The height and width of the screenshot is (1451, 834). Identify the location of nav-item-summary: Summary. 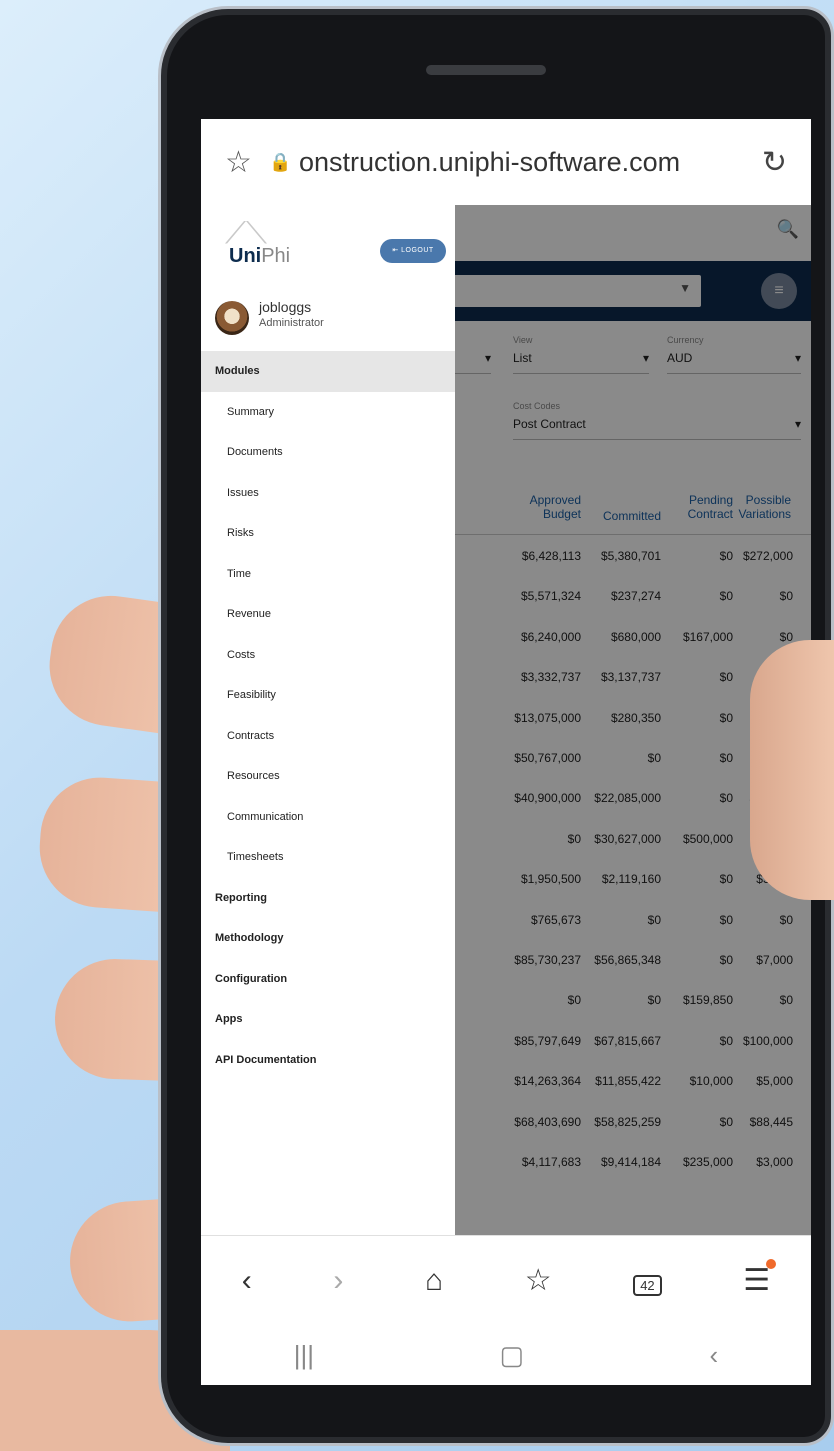
(328, 412).